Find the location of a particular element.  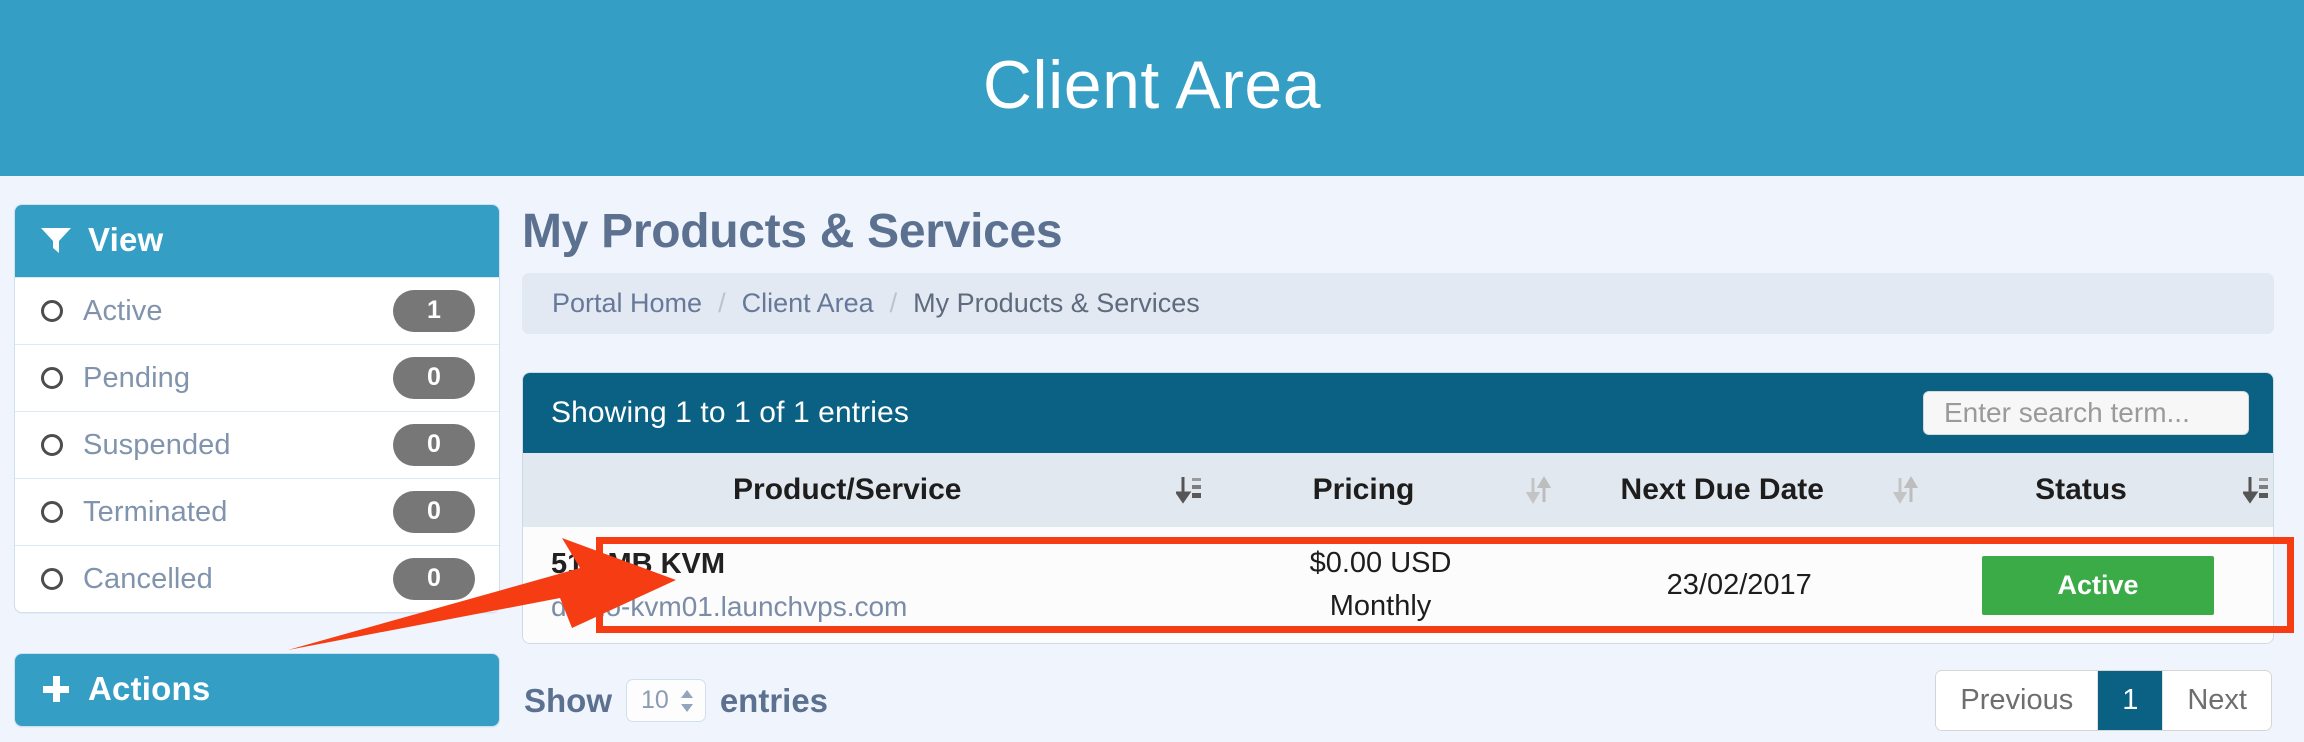

list-item-left: Active is located at coordinates (102, 311).